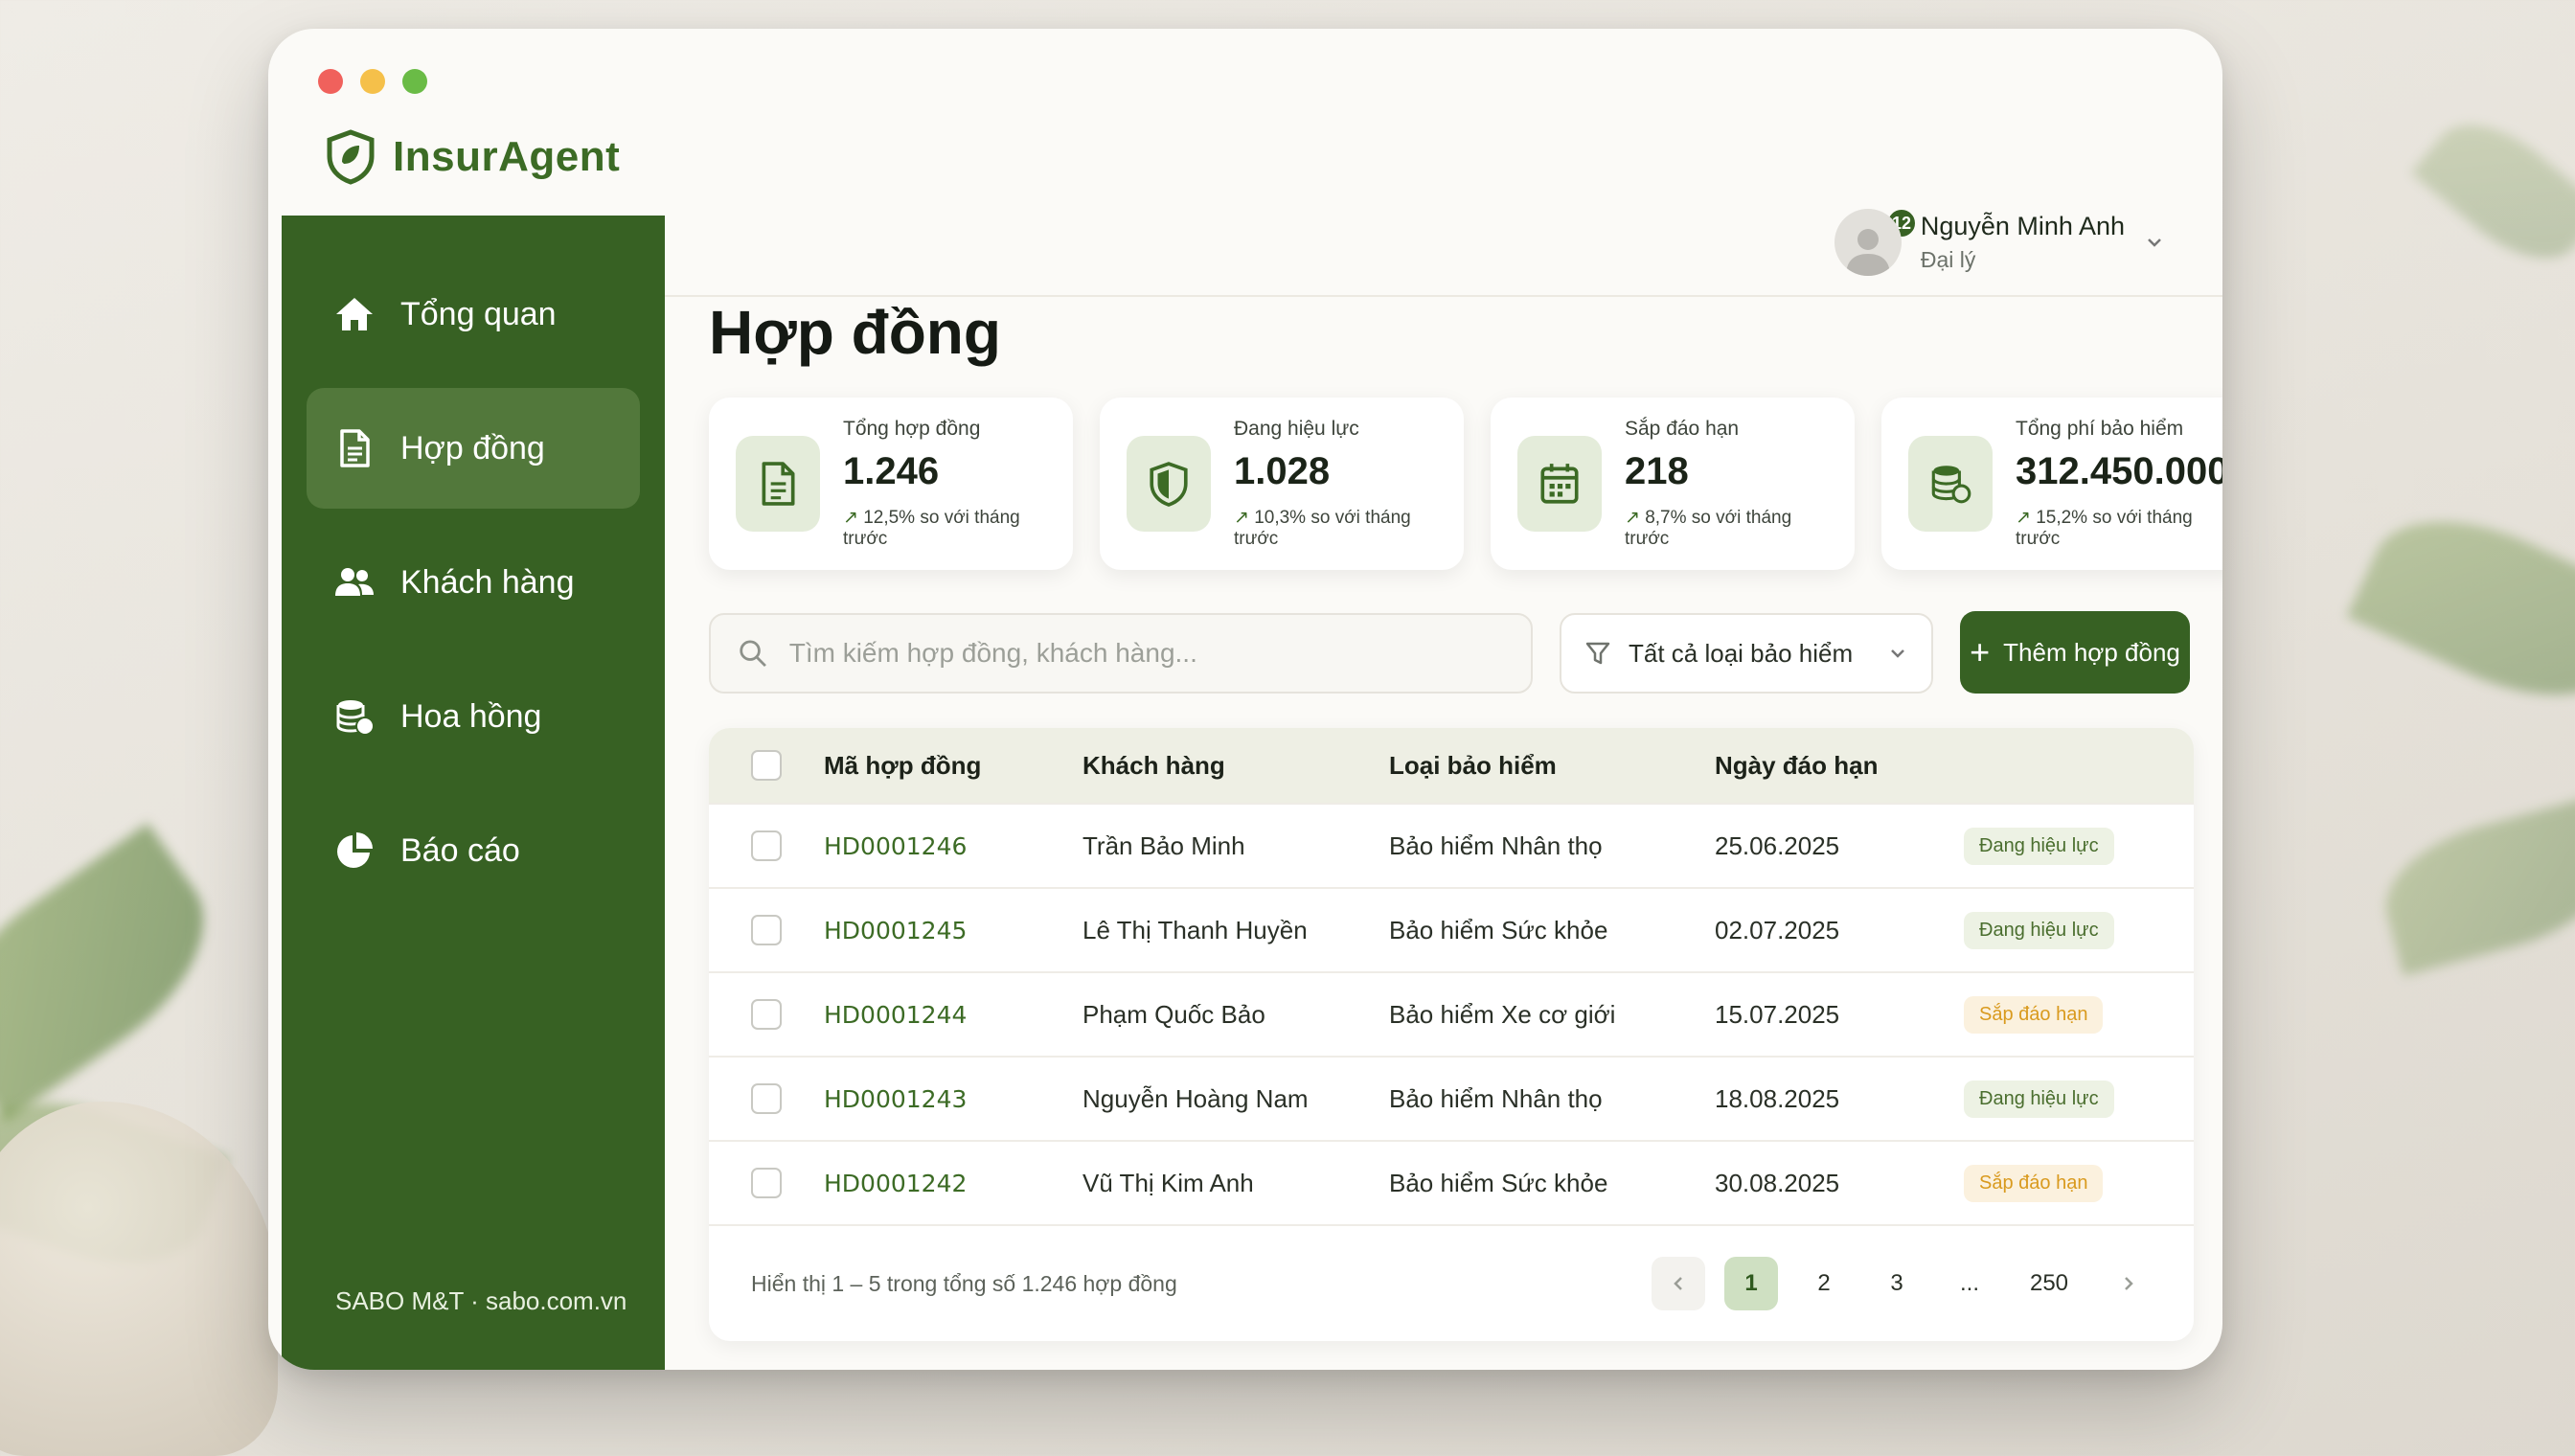 This screenshot has width=2575, height=1456. I want to click on search-box, so click(1121, 653).